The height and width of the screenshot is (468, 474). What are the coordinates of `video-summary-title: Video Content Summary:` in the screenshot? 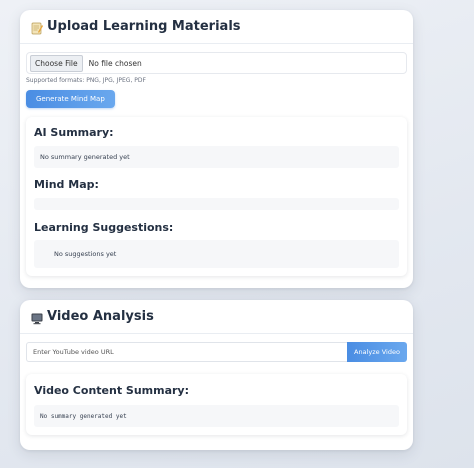 It's located at (112, 390).